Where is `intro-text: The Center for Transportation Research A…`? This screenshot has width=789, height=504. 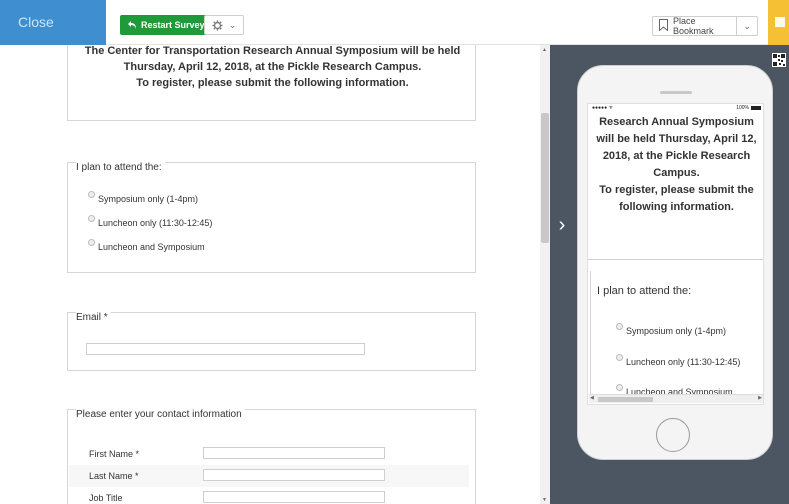 intro-text: The Center for Transportation Research A… is located at coordinates (272, 68).